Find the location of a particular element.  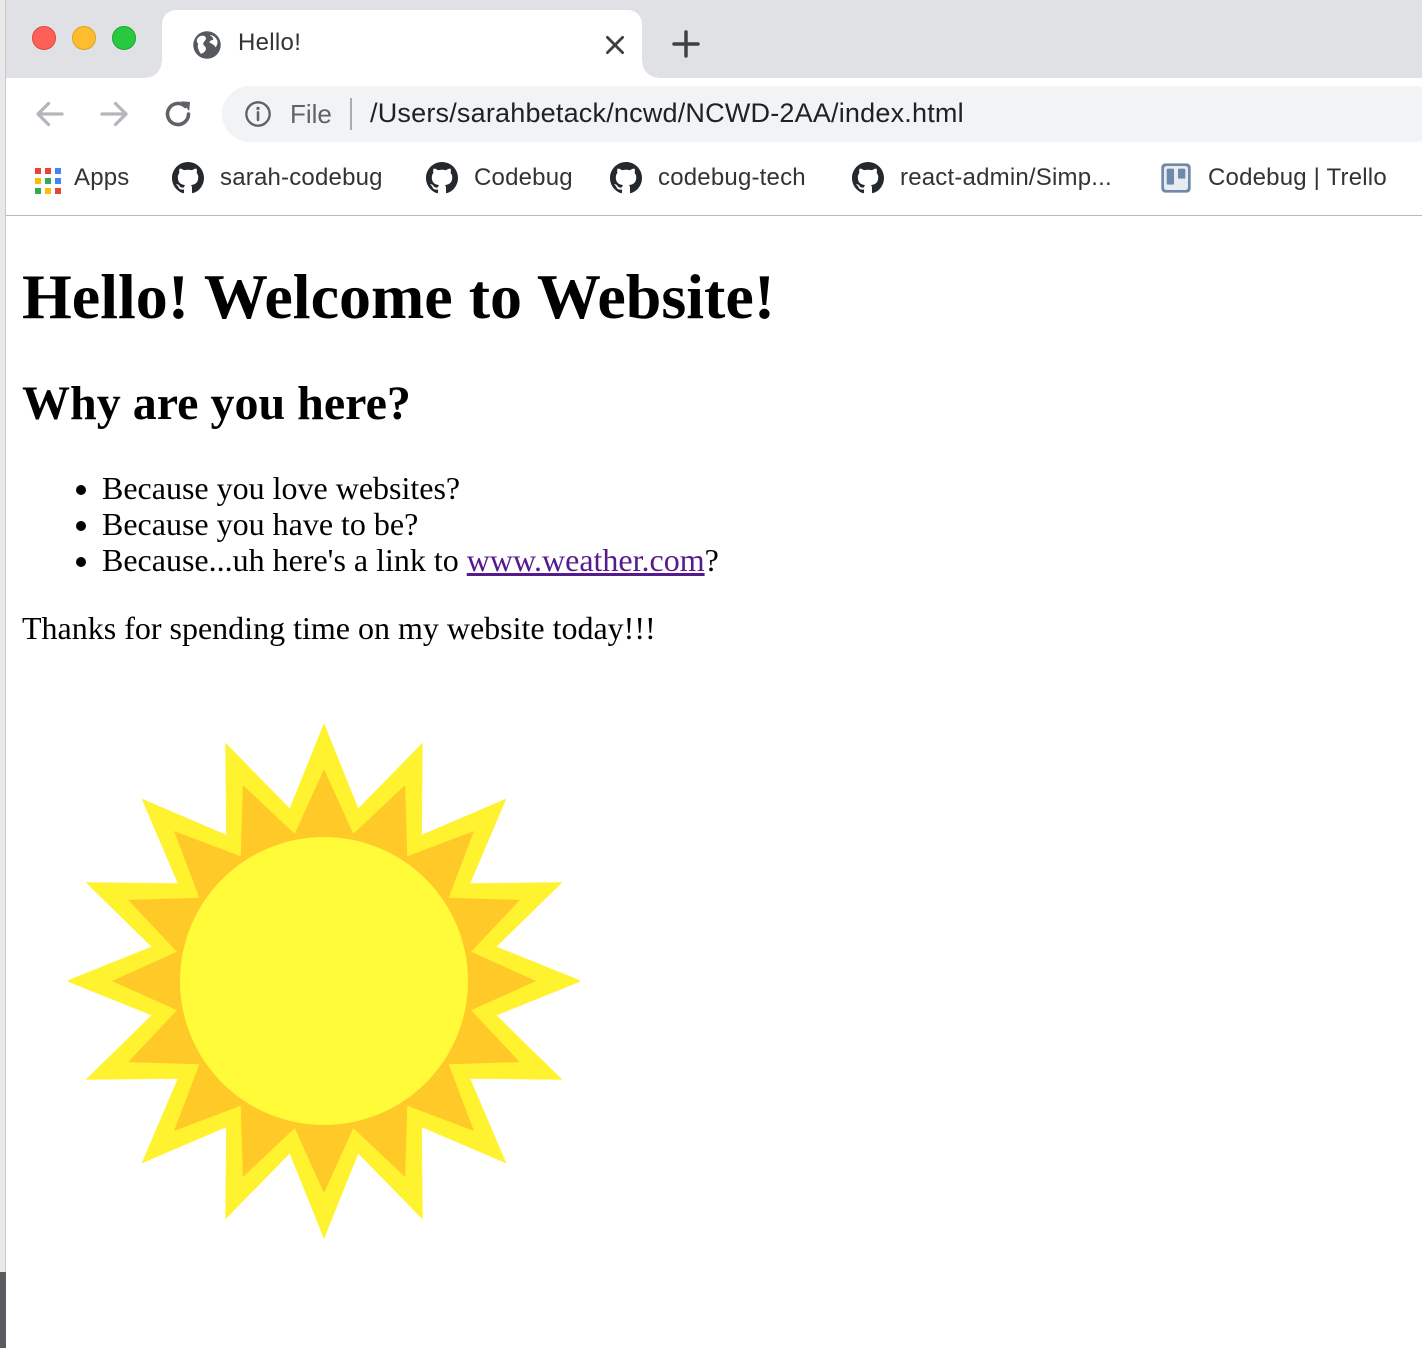

page-subheading: Why are you here? is located at coordinates (216, 403).